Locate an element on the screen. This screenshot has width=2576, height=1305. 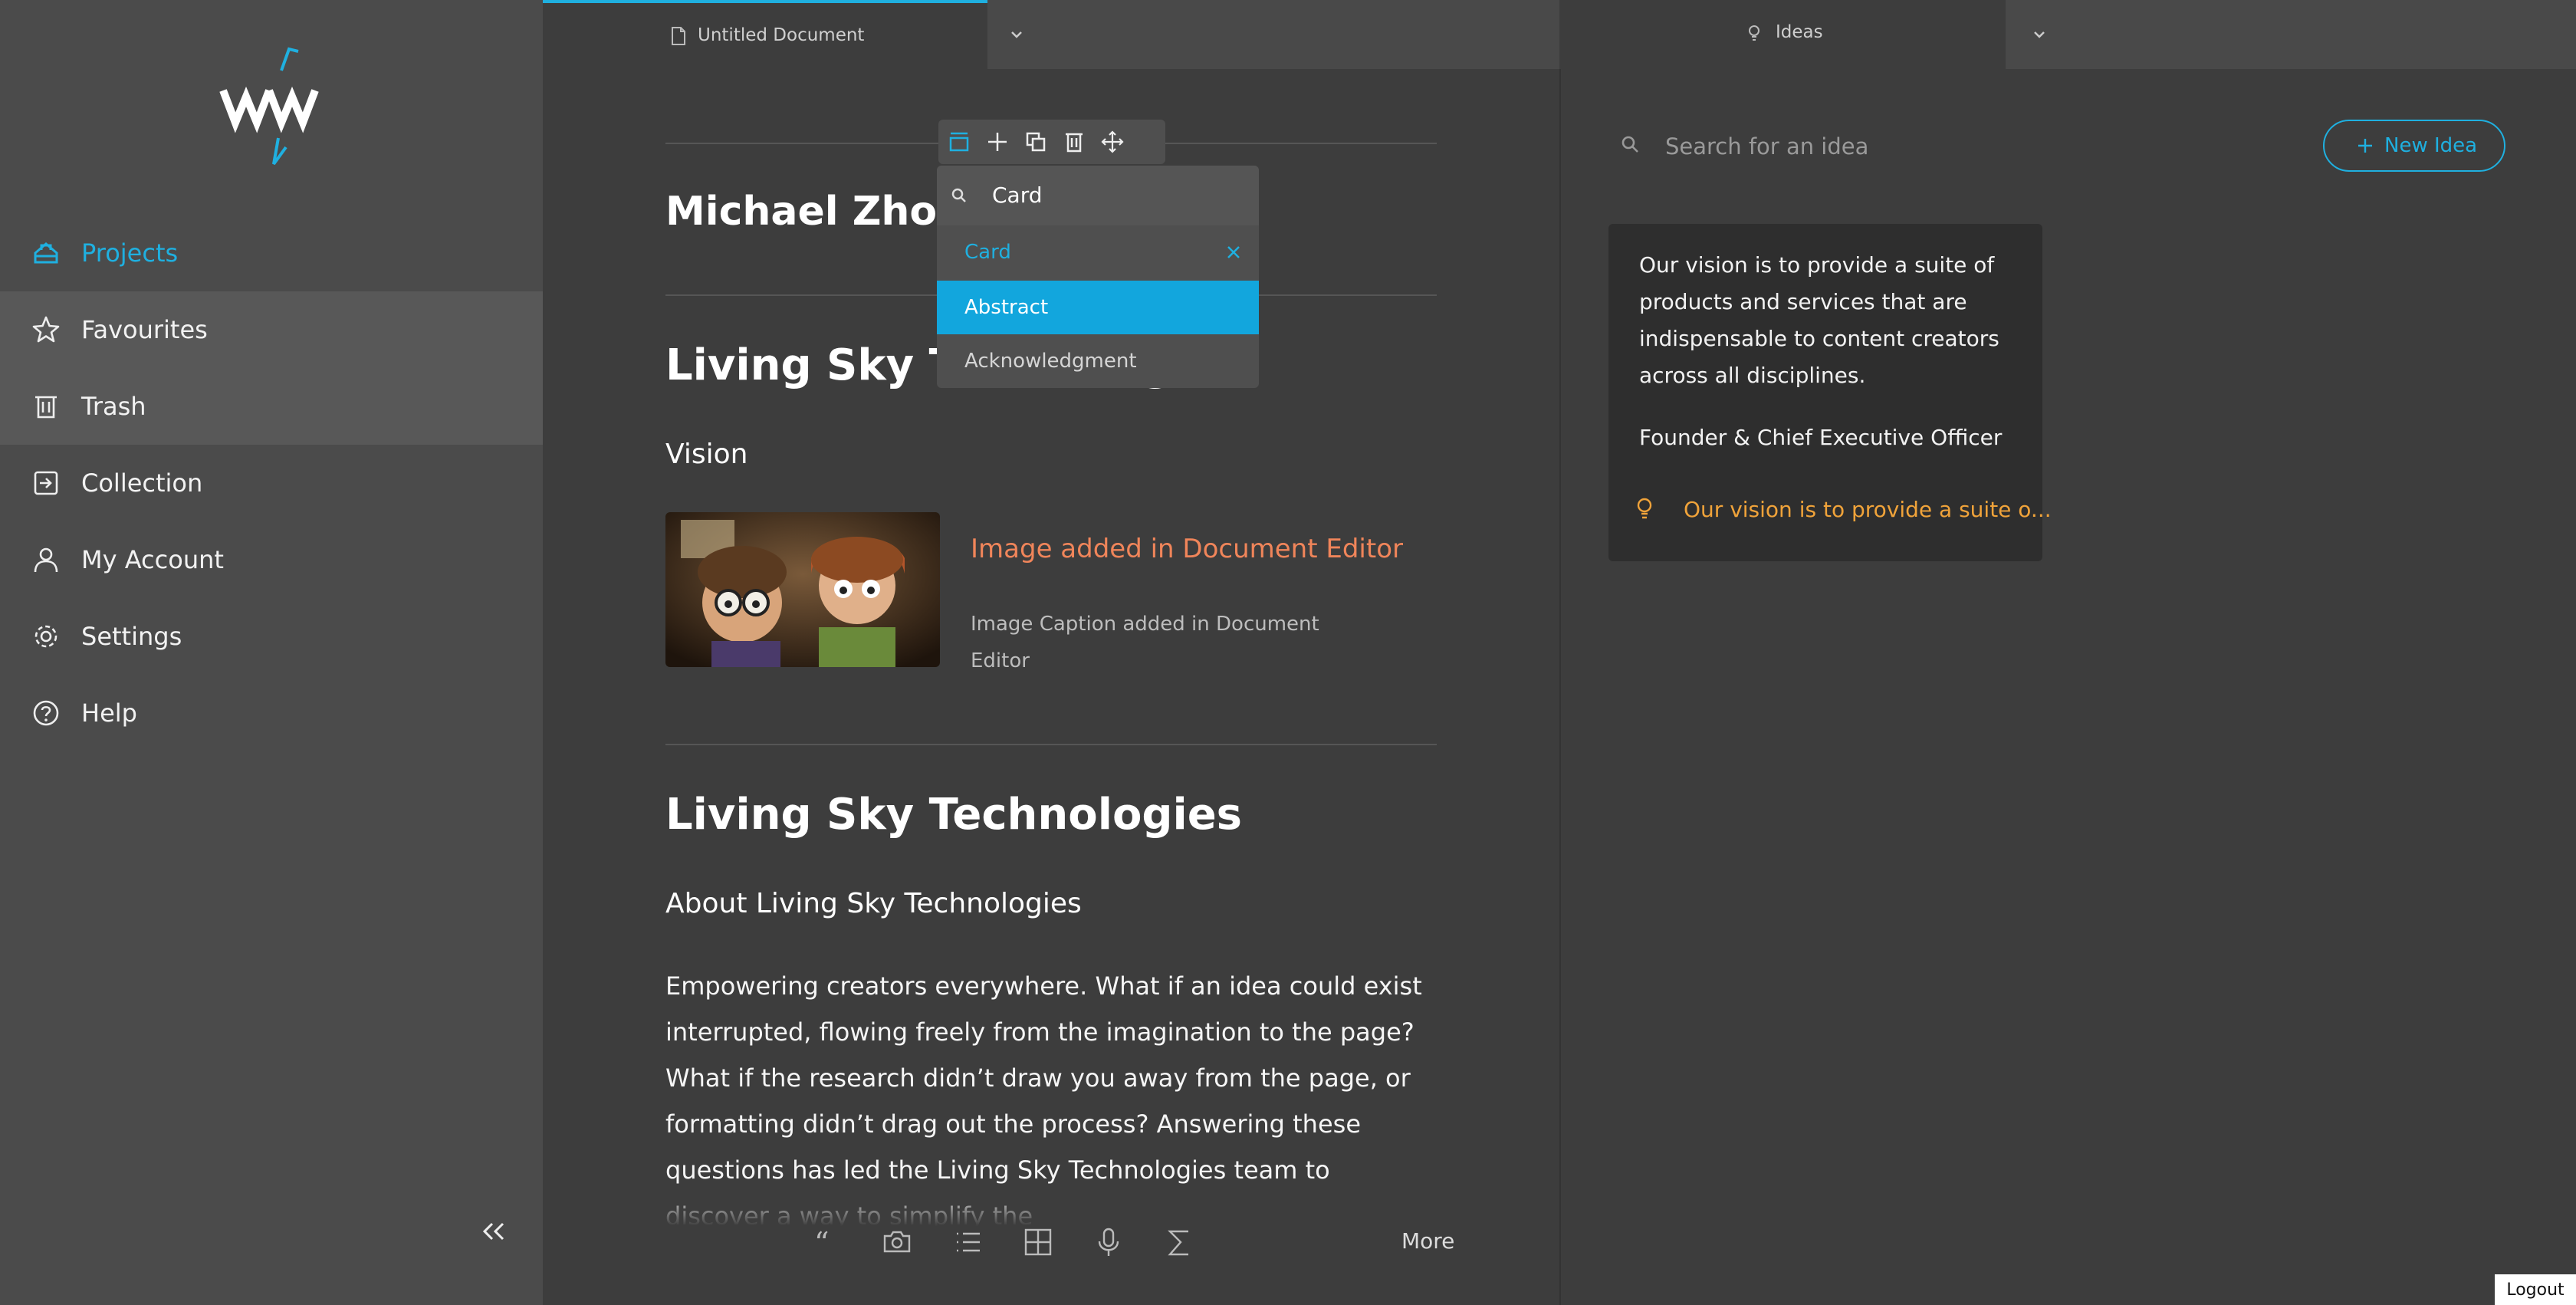
dropdown-option-card: Card is located at coordinates (1098, 252).